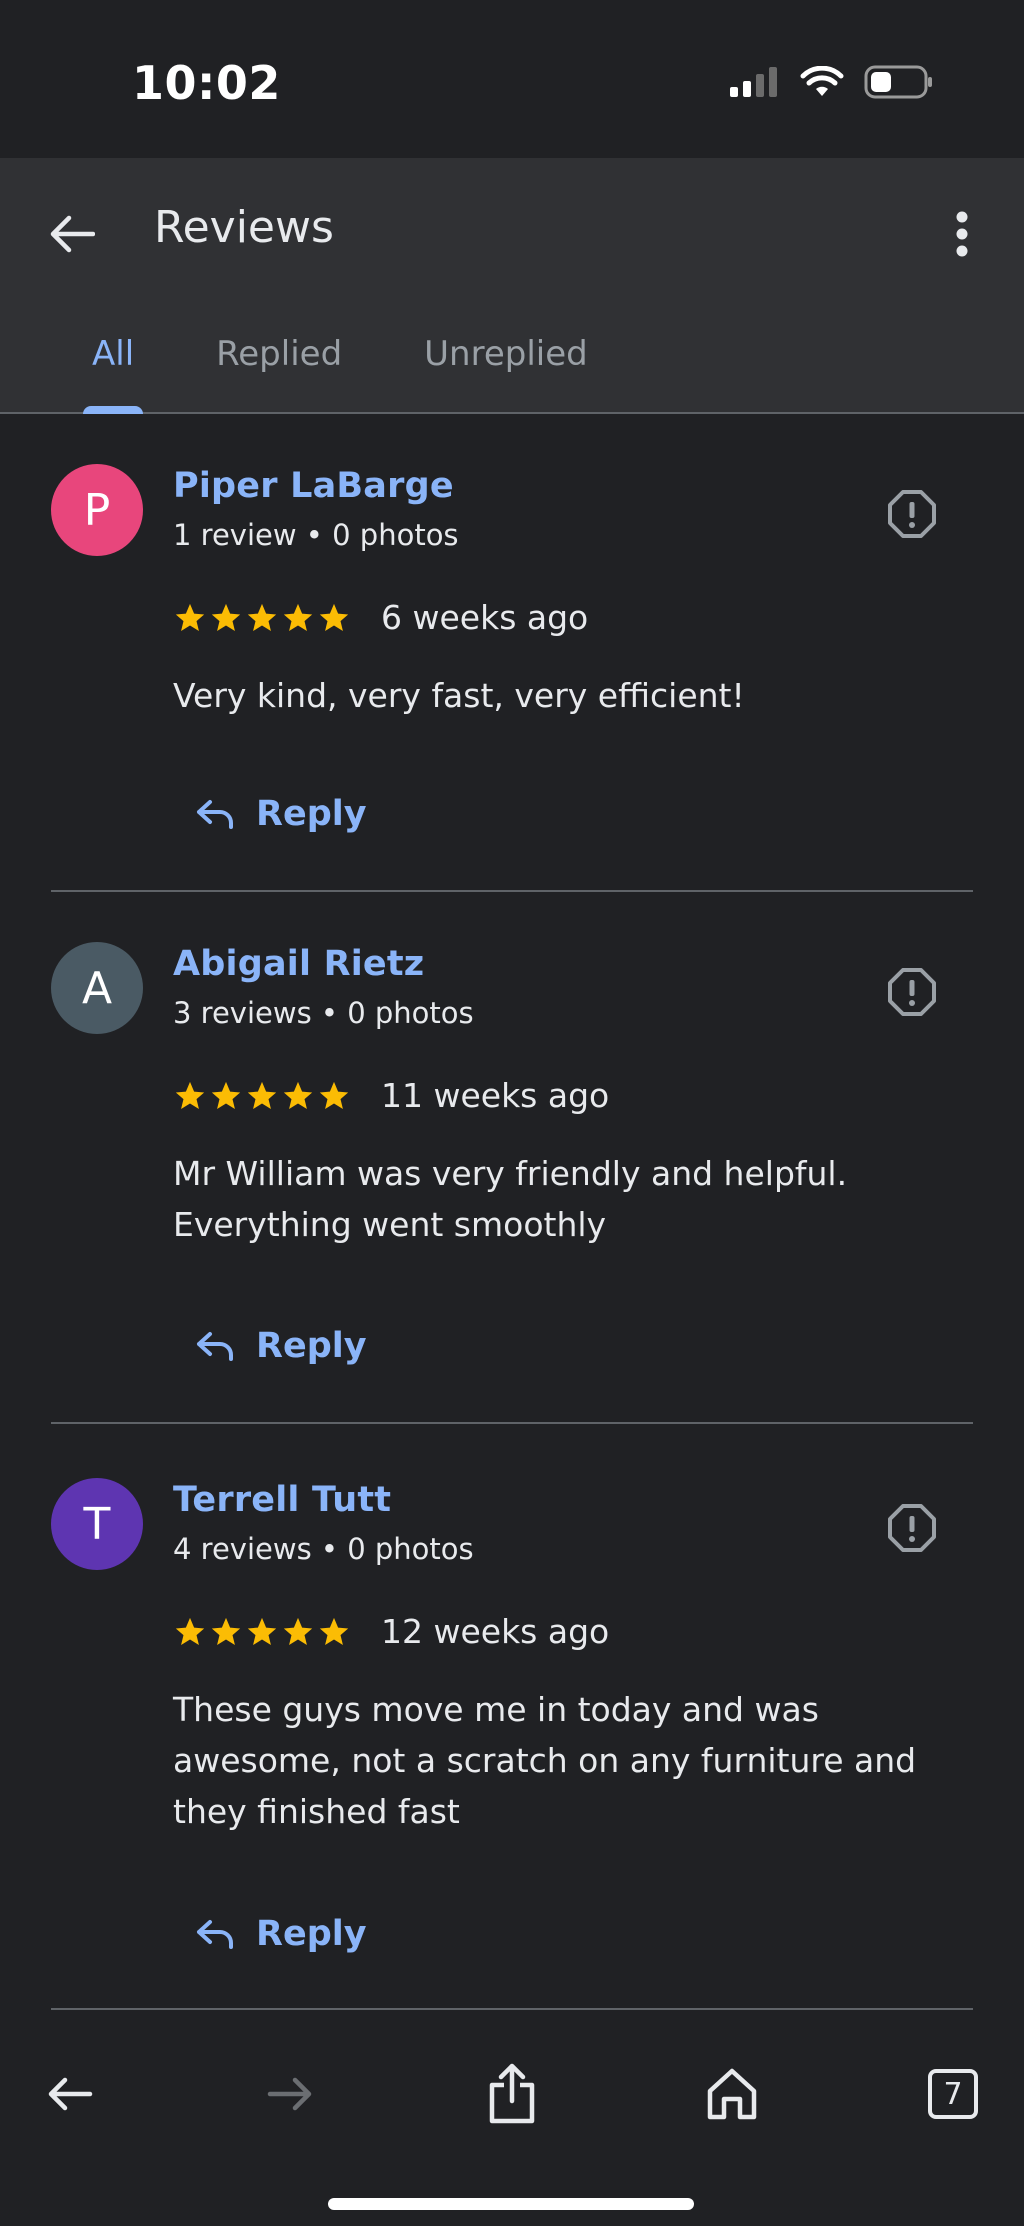  I want to click on reviewer-name: Terrell Tutt, so click(282, 1500).